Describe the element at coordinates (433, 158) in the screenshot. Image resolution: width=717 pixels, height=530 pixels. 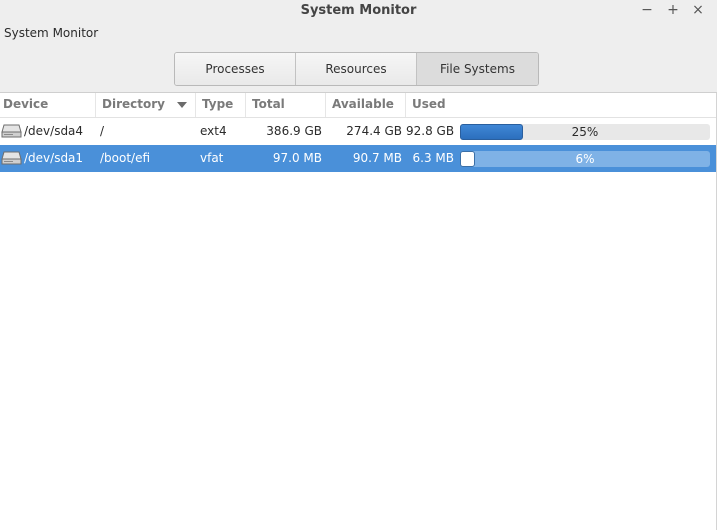
I see `used-size: 6.3 MB` at that location.